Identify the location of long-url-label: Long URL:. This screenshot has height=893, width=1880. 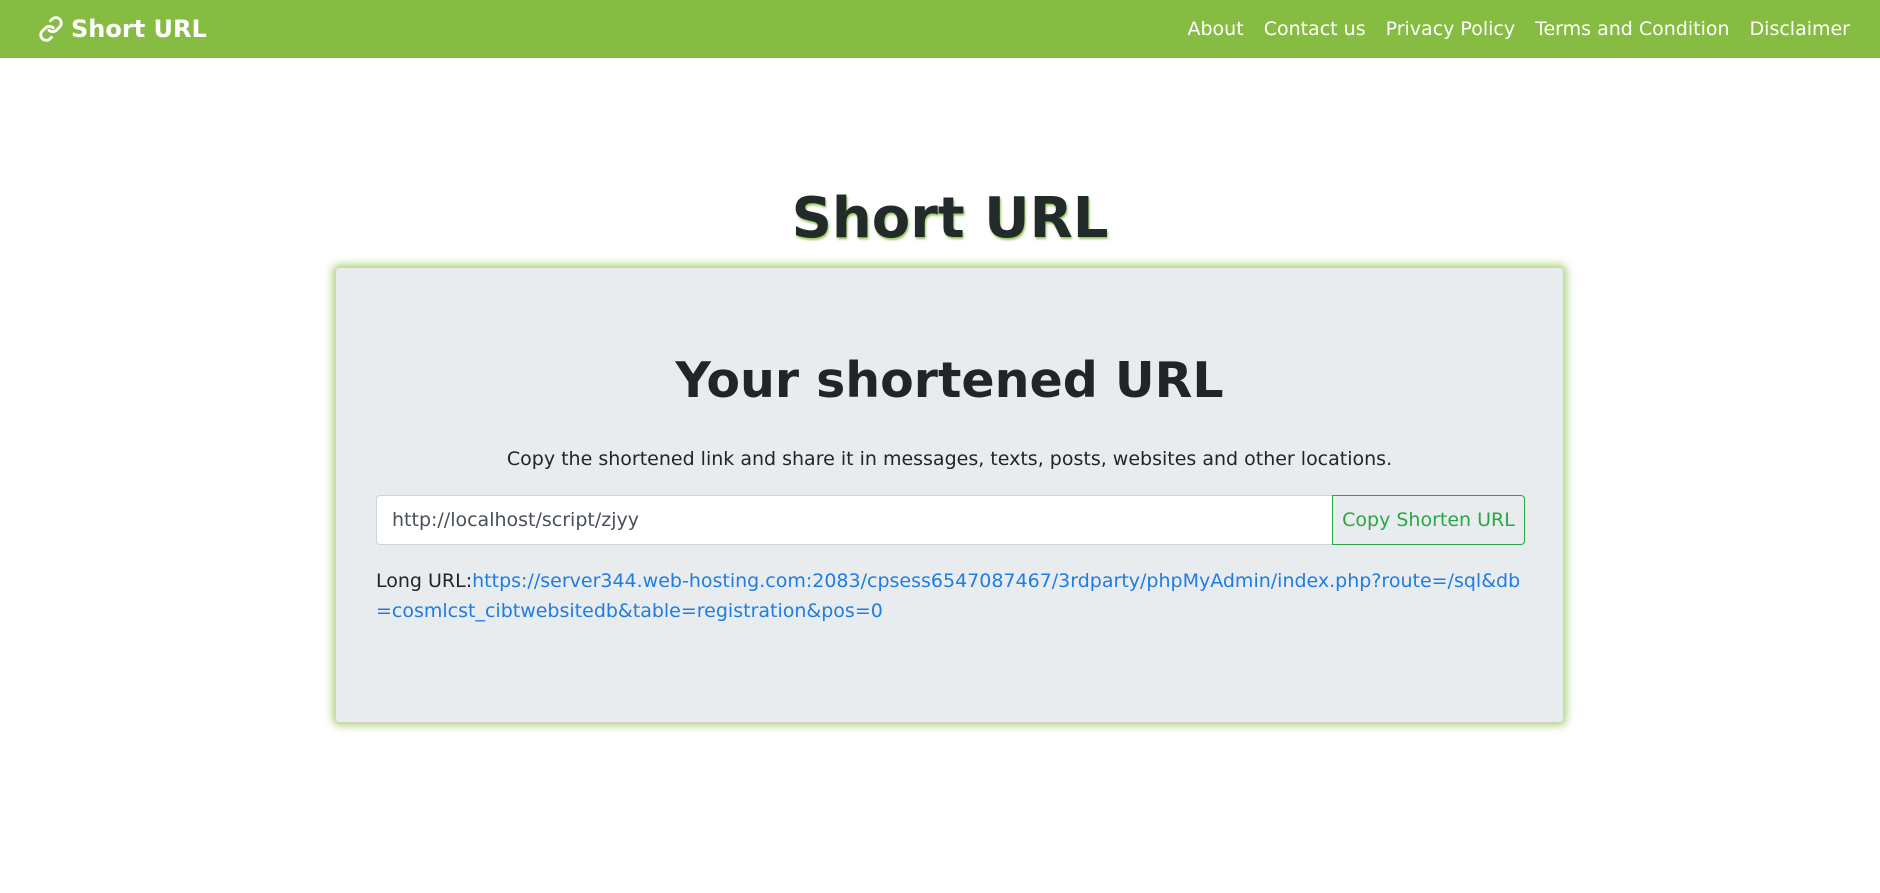
(424, 581).